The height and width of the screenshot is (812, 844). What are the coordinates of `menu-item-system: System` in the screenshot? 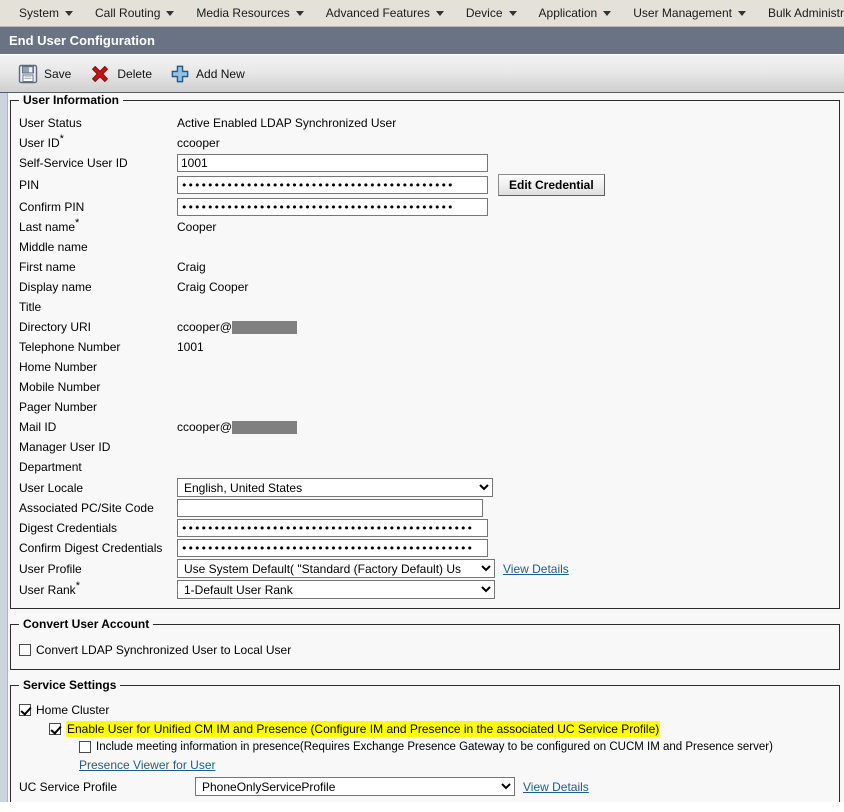 It's located at (46, 13).